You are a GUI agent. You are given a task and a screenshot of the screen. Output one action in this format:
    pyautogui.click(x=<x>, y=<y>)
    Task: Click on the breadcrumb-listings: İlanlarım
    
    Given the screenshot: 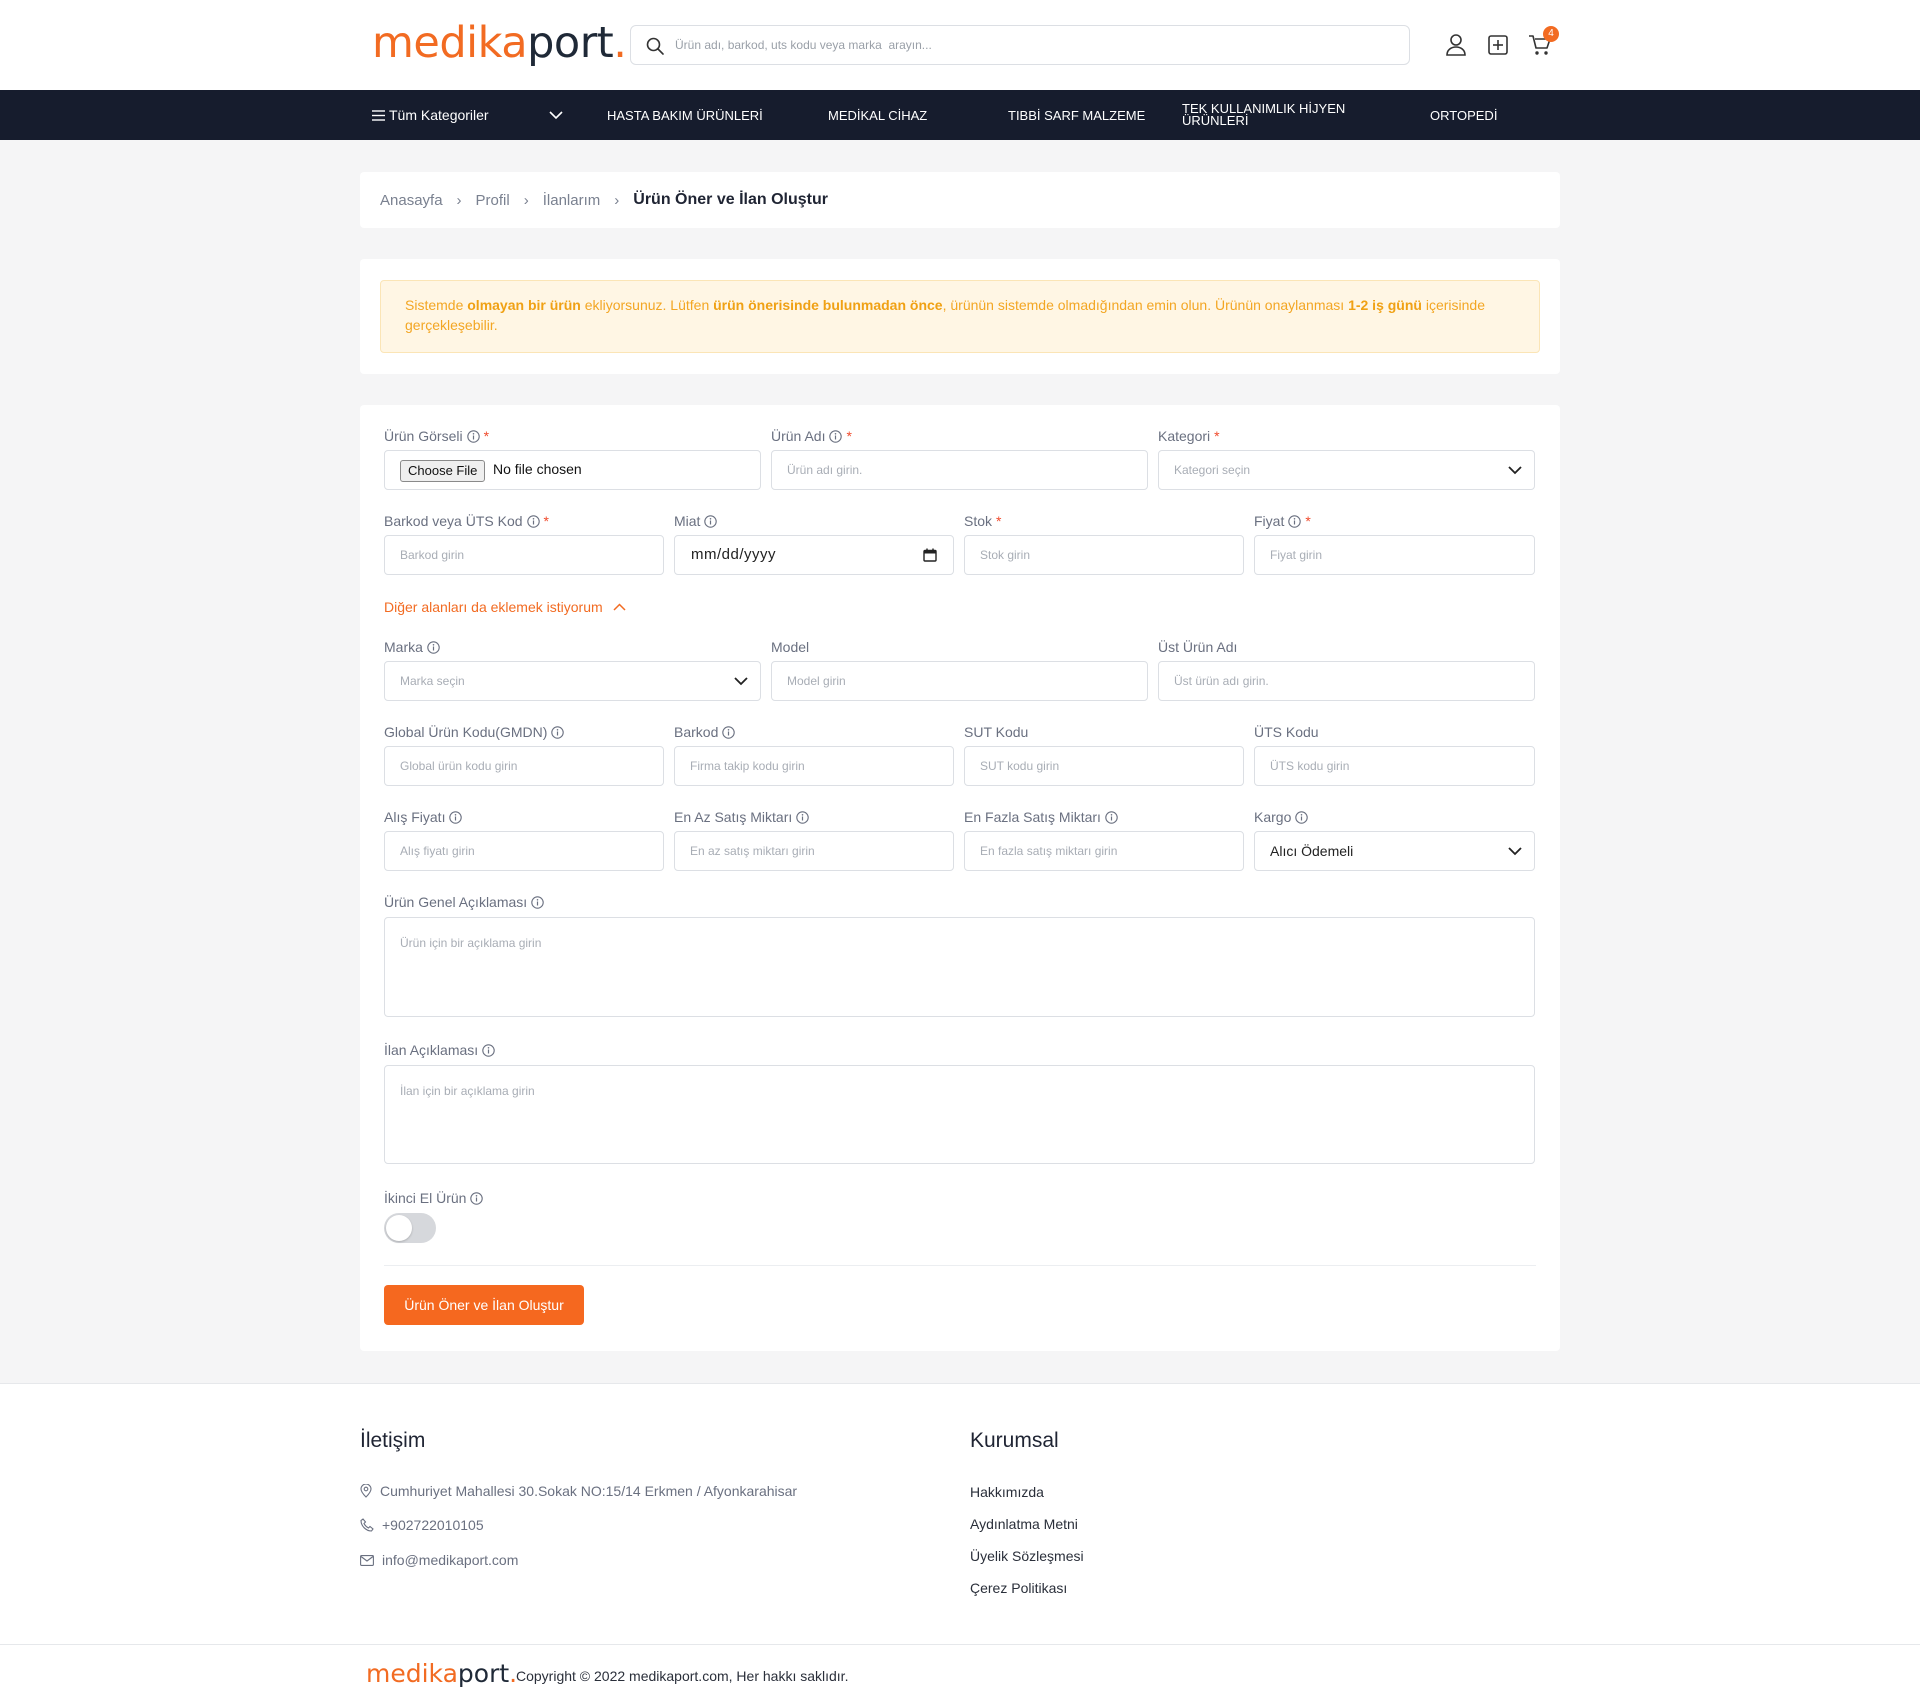 What is the action you would take?
    pyautogui.click(x=572, y=200)
    